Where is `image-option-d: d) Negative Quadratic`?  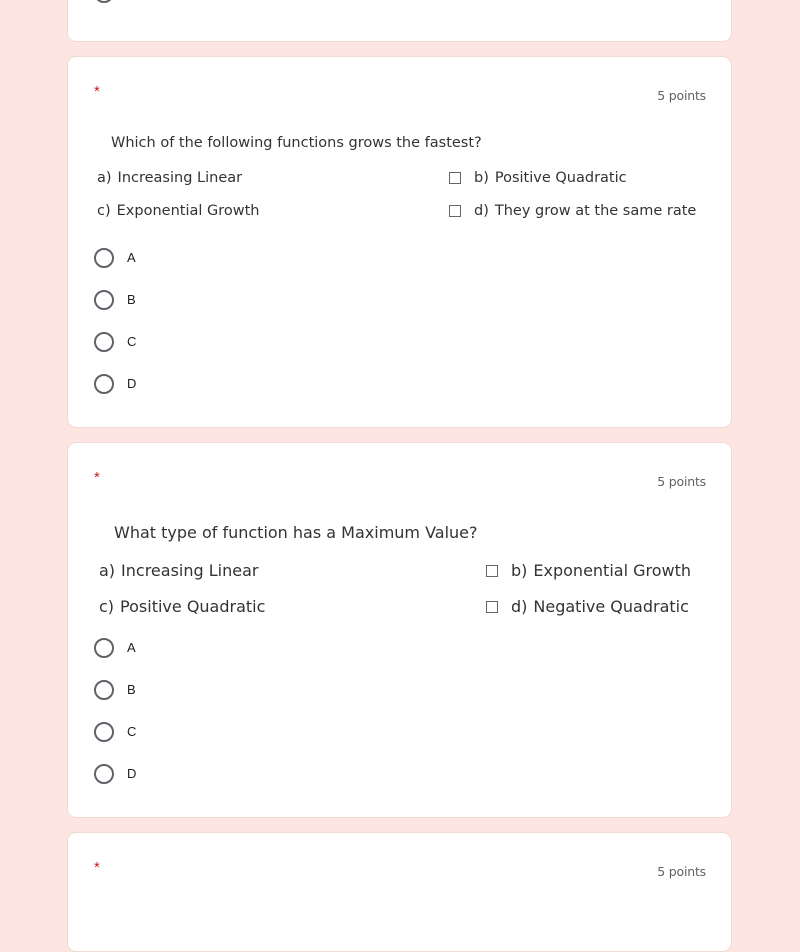
image-option-d: d) Negative Quadratic is located at coordinates (587, 606).